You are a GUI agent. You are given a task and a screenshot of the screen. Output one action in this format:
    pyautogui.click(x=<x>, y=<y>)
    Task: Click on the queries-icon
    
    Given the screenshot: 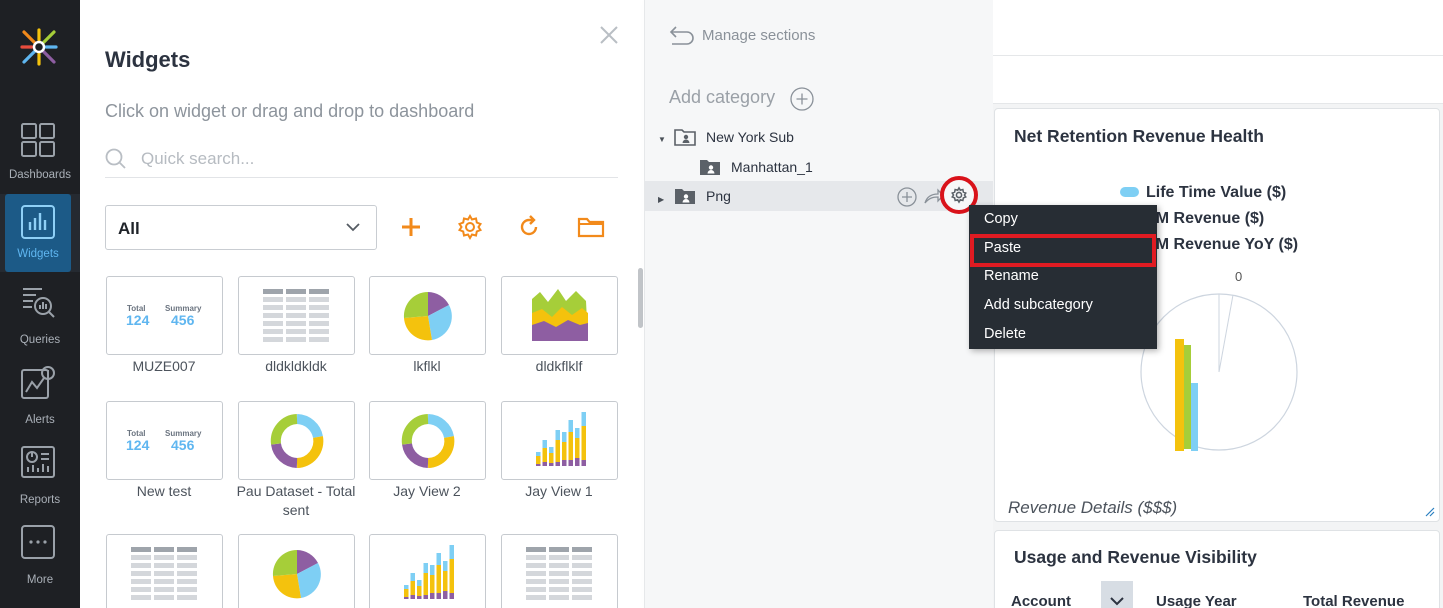 What is the action you would take?
    pyautogui.click(x=39, y=303)
    